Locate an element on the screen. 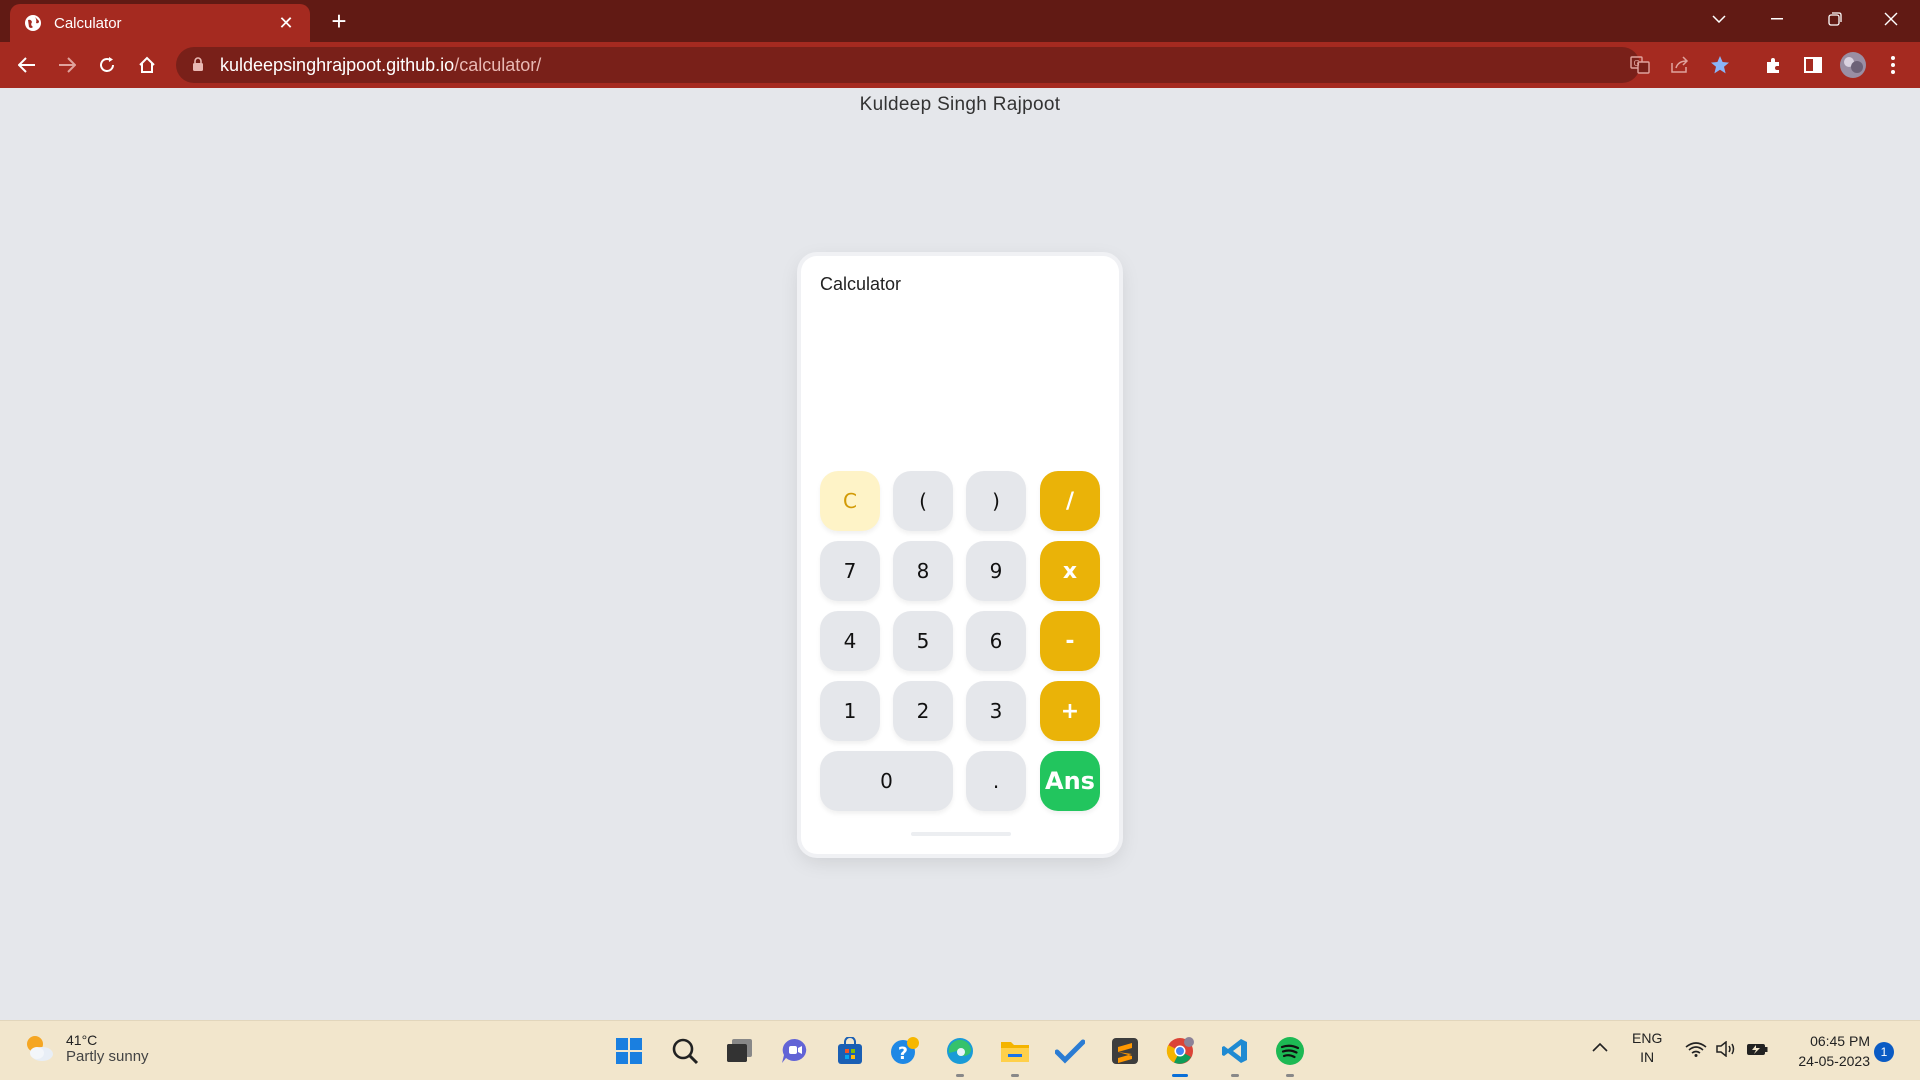 The height and width of the screenshot is (1080, 1920). temperature: 41°C is located at coordinates (82, 1039).